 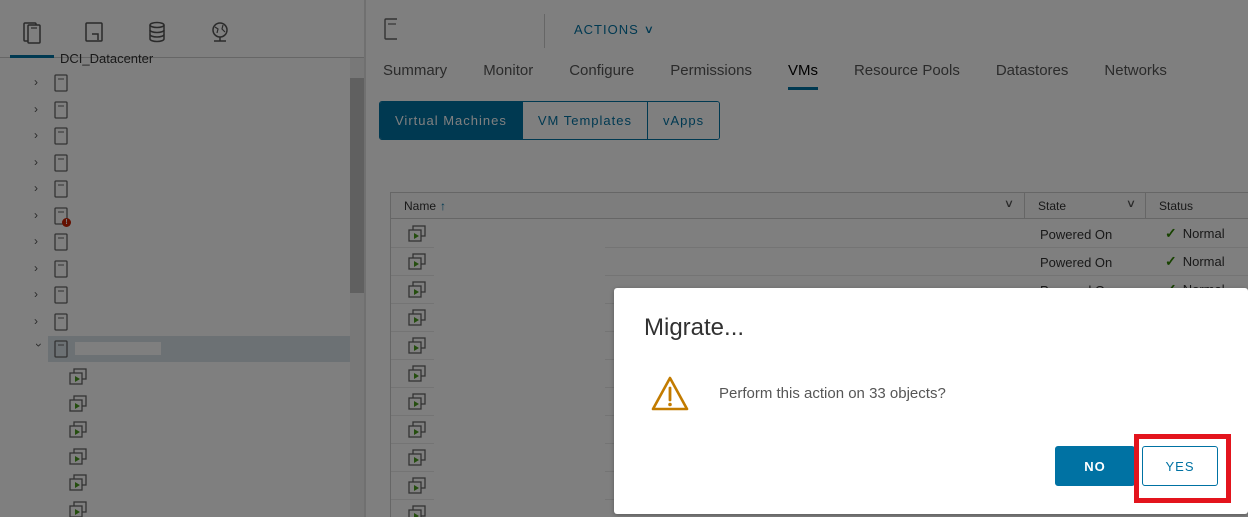 What do you see at coordinates (1095, 466) in the screenshot?
I see `no-button: NO` at bounding box center [1095, 466].